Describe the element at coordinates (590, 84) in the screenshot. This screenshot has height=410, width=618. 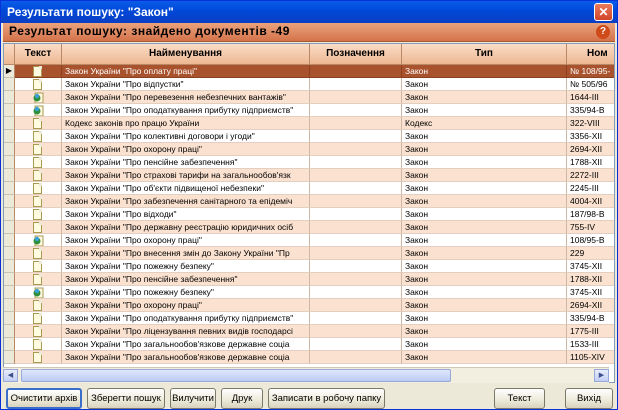
I see `number-cell: № 505/96` at that location.